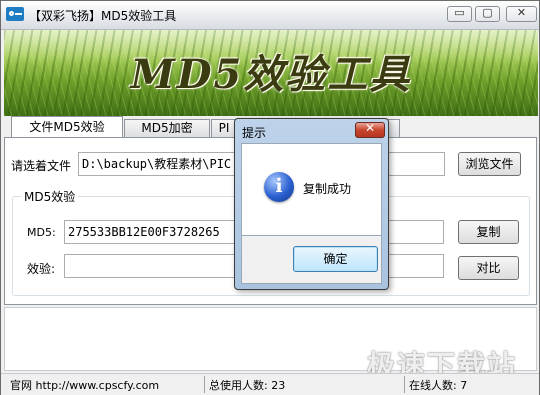 The width and height of the screenshot is (540, 395). I want to click on status-online-users: 在线人数: 7, so click(438, 385).